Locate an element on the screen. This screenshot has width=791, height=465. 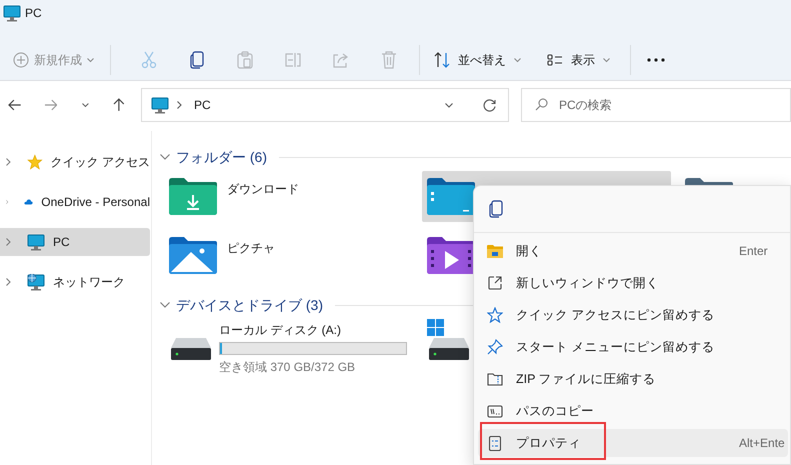
trash-icon is located at coordinates (389, 60).